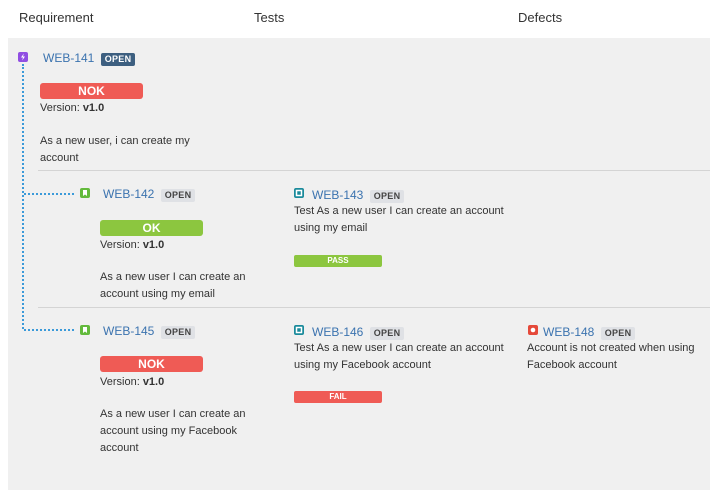  I want to click on test-key-link: WEB-146, so click(337, 332).